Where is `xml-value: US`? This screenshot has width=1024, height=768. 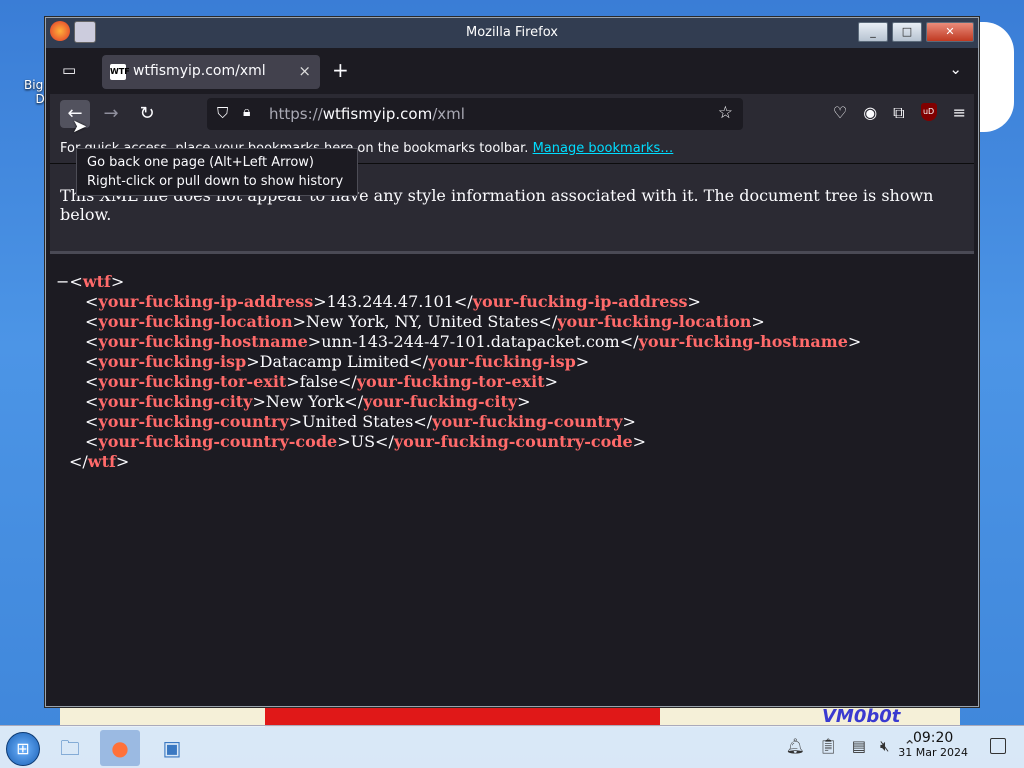
xml-value: US is located at coordinates (363, 441).